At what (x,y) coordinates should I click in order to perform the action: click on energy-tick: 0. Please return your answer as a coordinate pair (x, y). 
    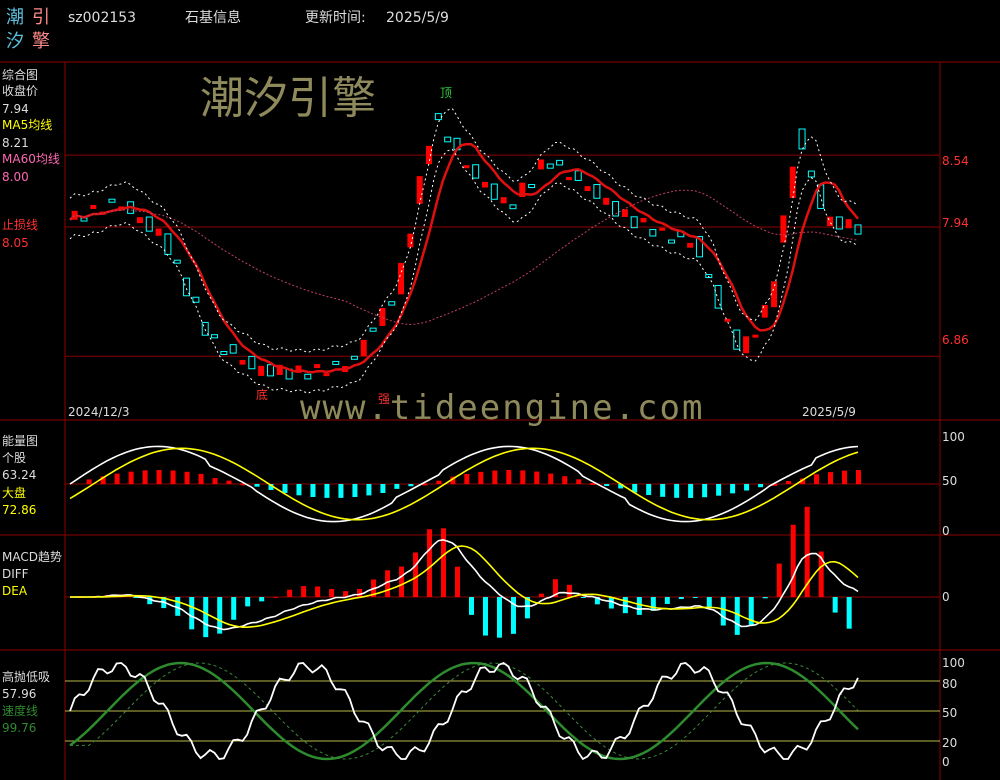
    Looking at the image, I should click on (946, 531).